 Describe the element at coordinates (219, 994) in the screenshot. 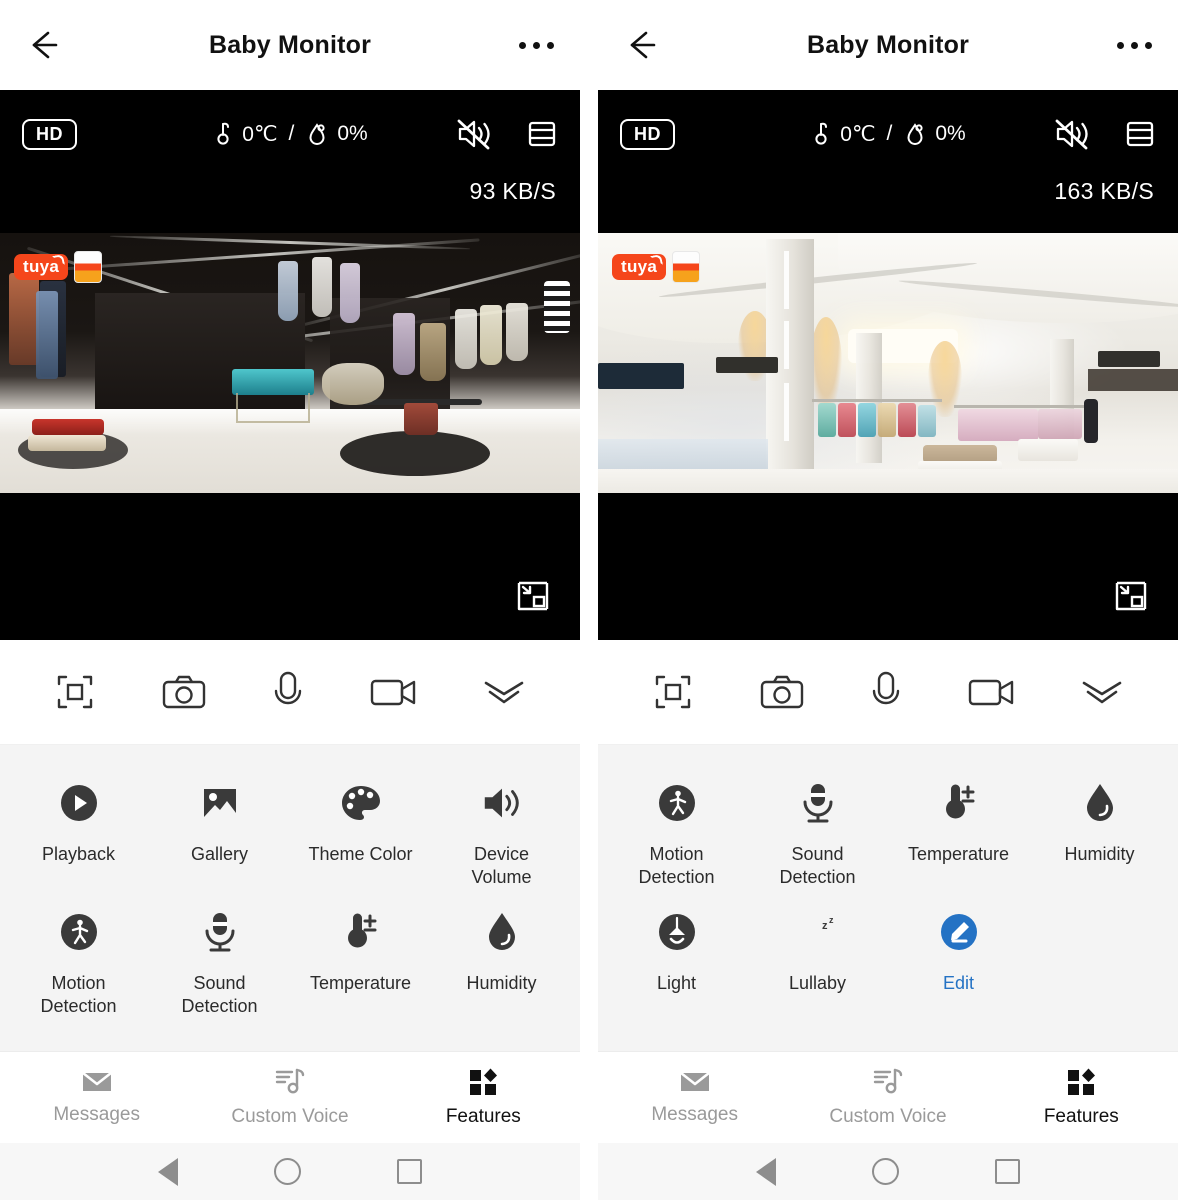

I see `feature-label: Sound Detection` at that location.